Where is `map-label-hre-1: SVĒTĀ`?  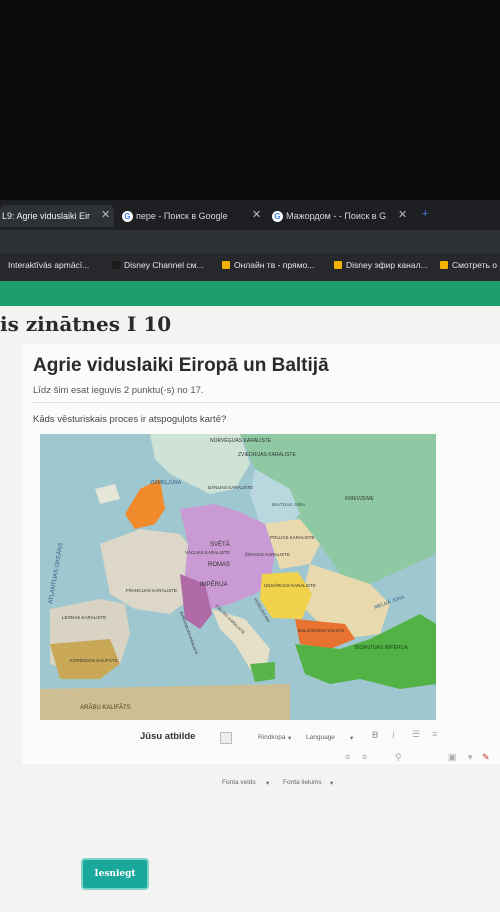 map-label-hre-1: SVĒTĀ is located at coordinates (220, 544).